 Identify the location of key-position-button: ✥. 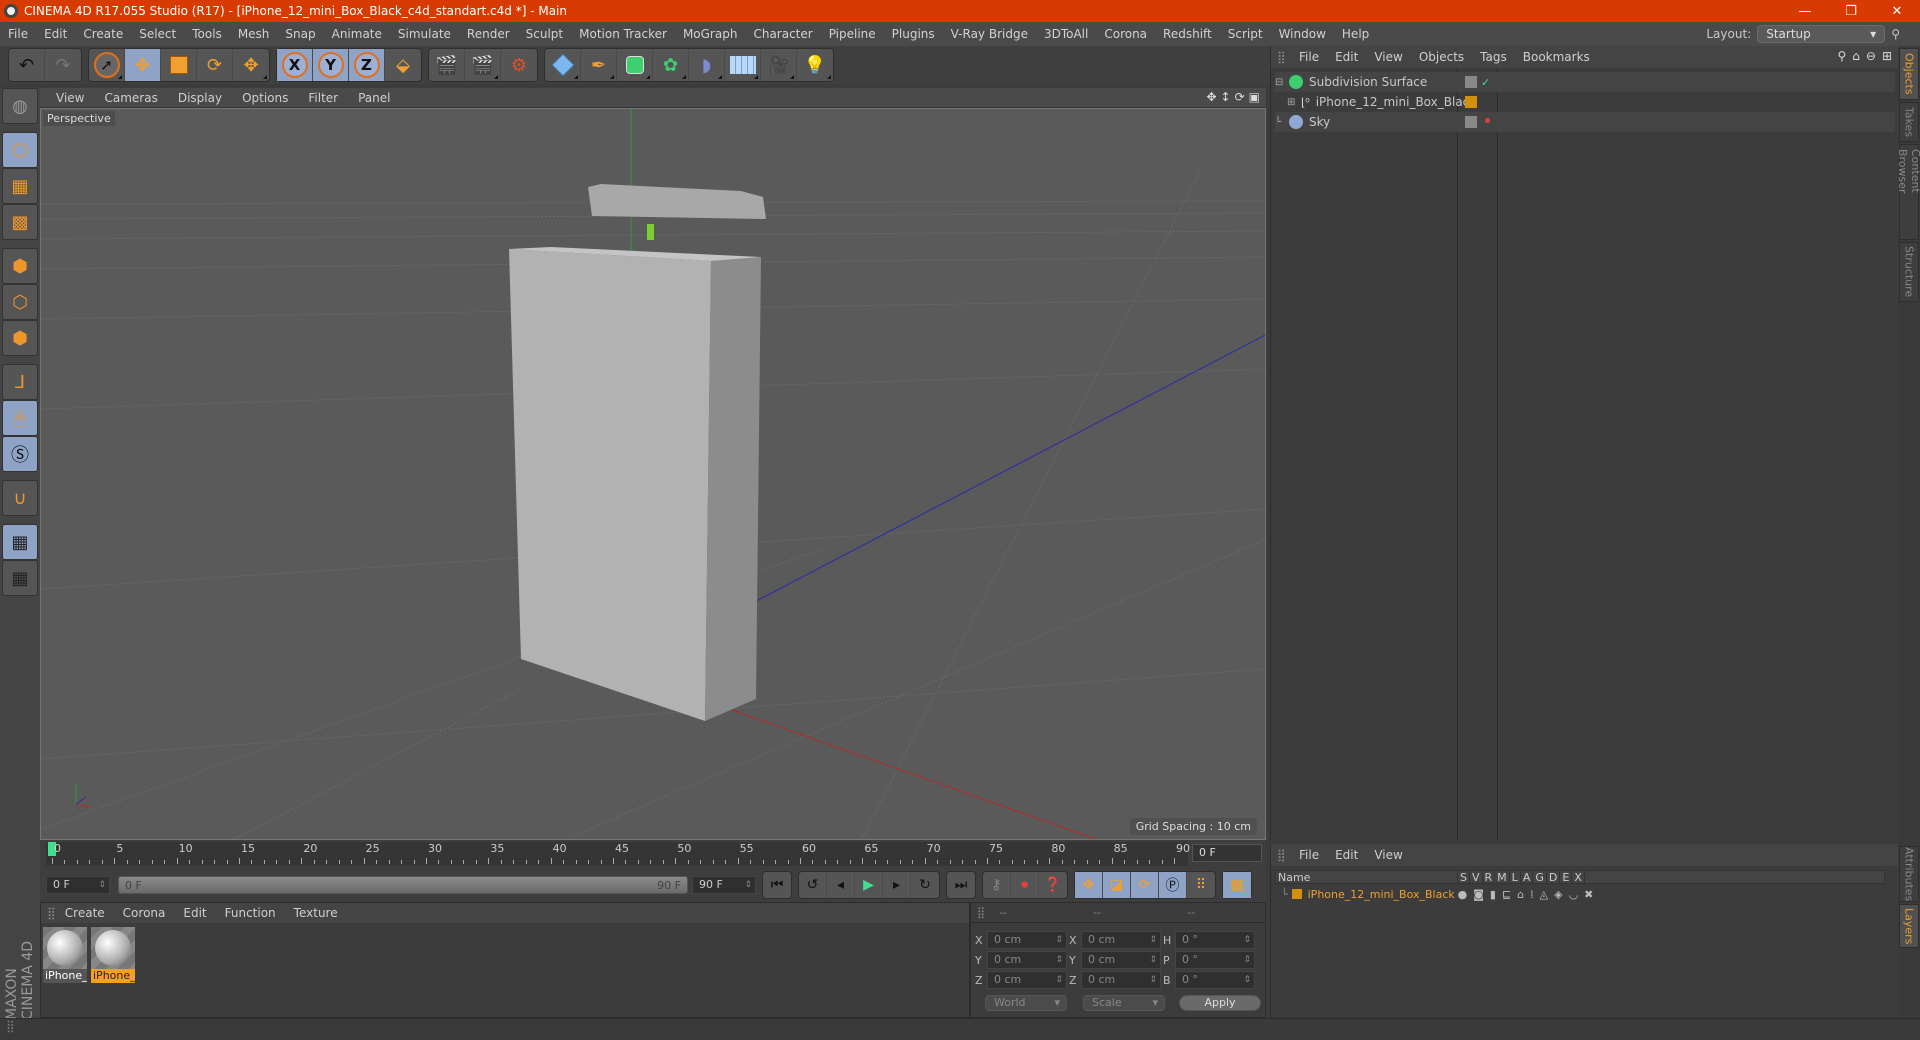
(1089, 885).